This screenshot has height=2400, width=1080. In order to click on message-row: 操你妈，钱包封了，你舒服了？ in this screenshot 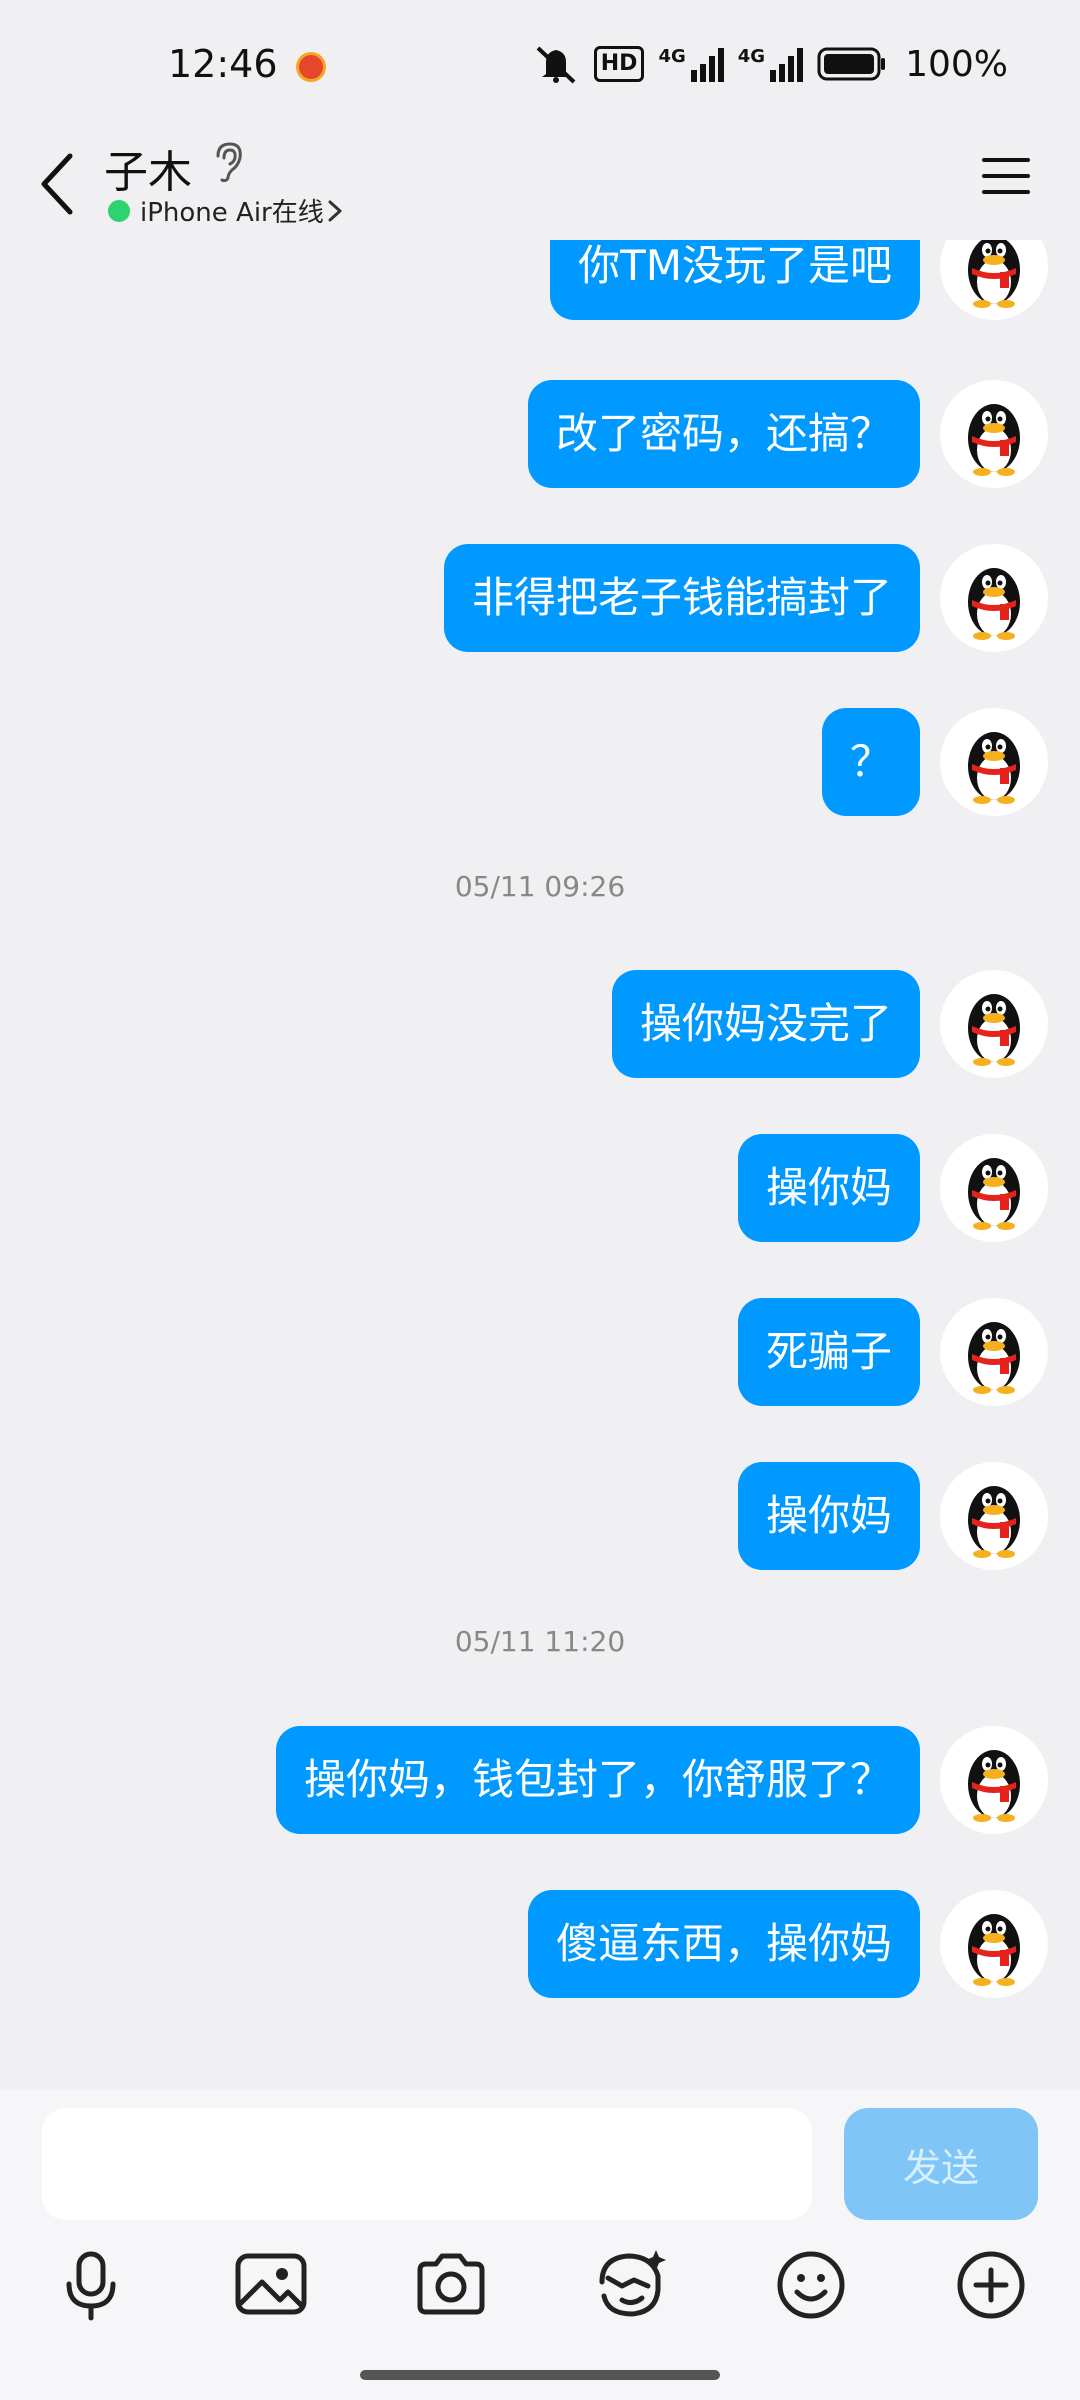, I will do `click(540, 1782)`.